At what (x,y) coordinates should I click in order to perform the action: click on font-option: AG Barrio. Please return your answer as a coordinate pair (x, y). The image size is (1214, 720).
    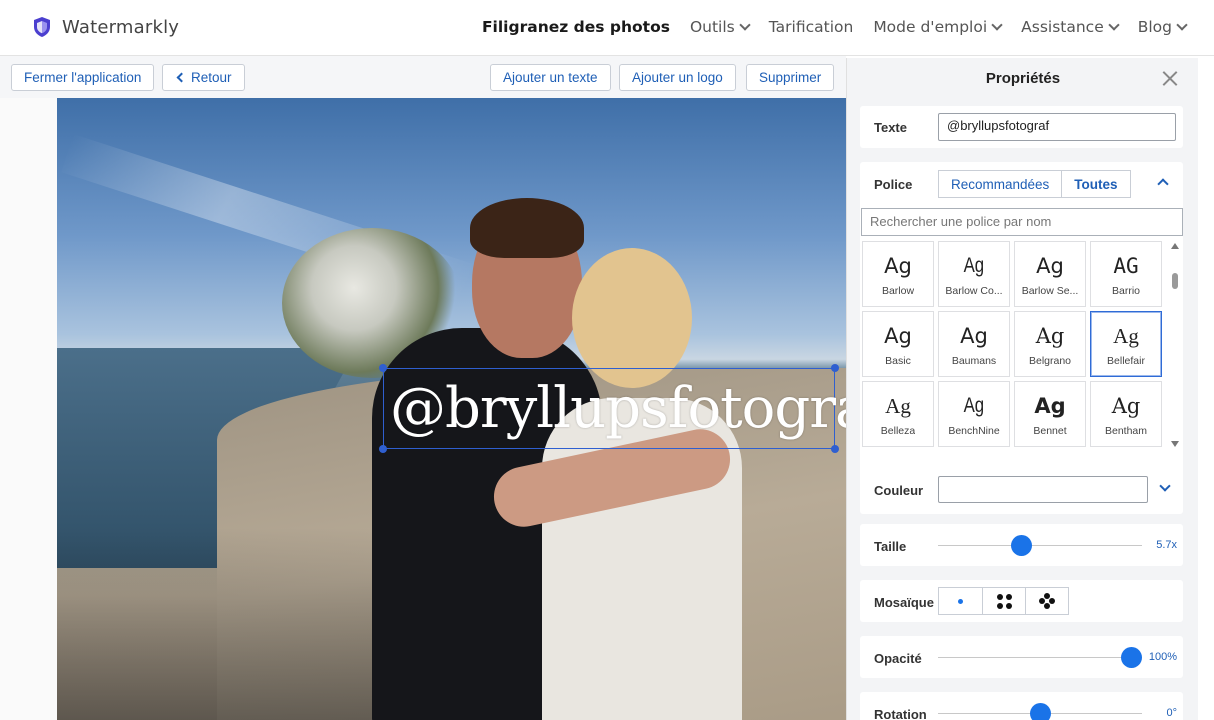
    Looking at the image, I should click on (1126, 274).